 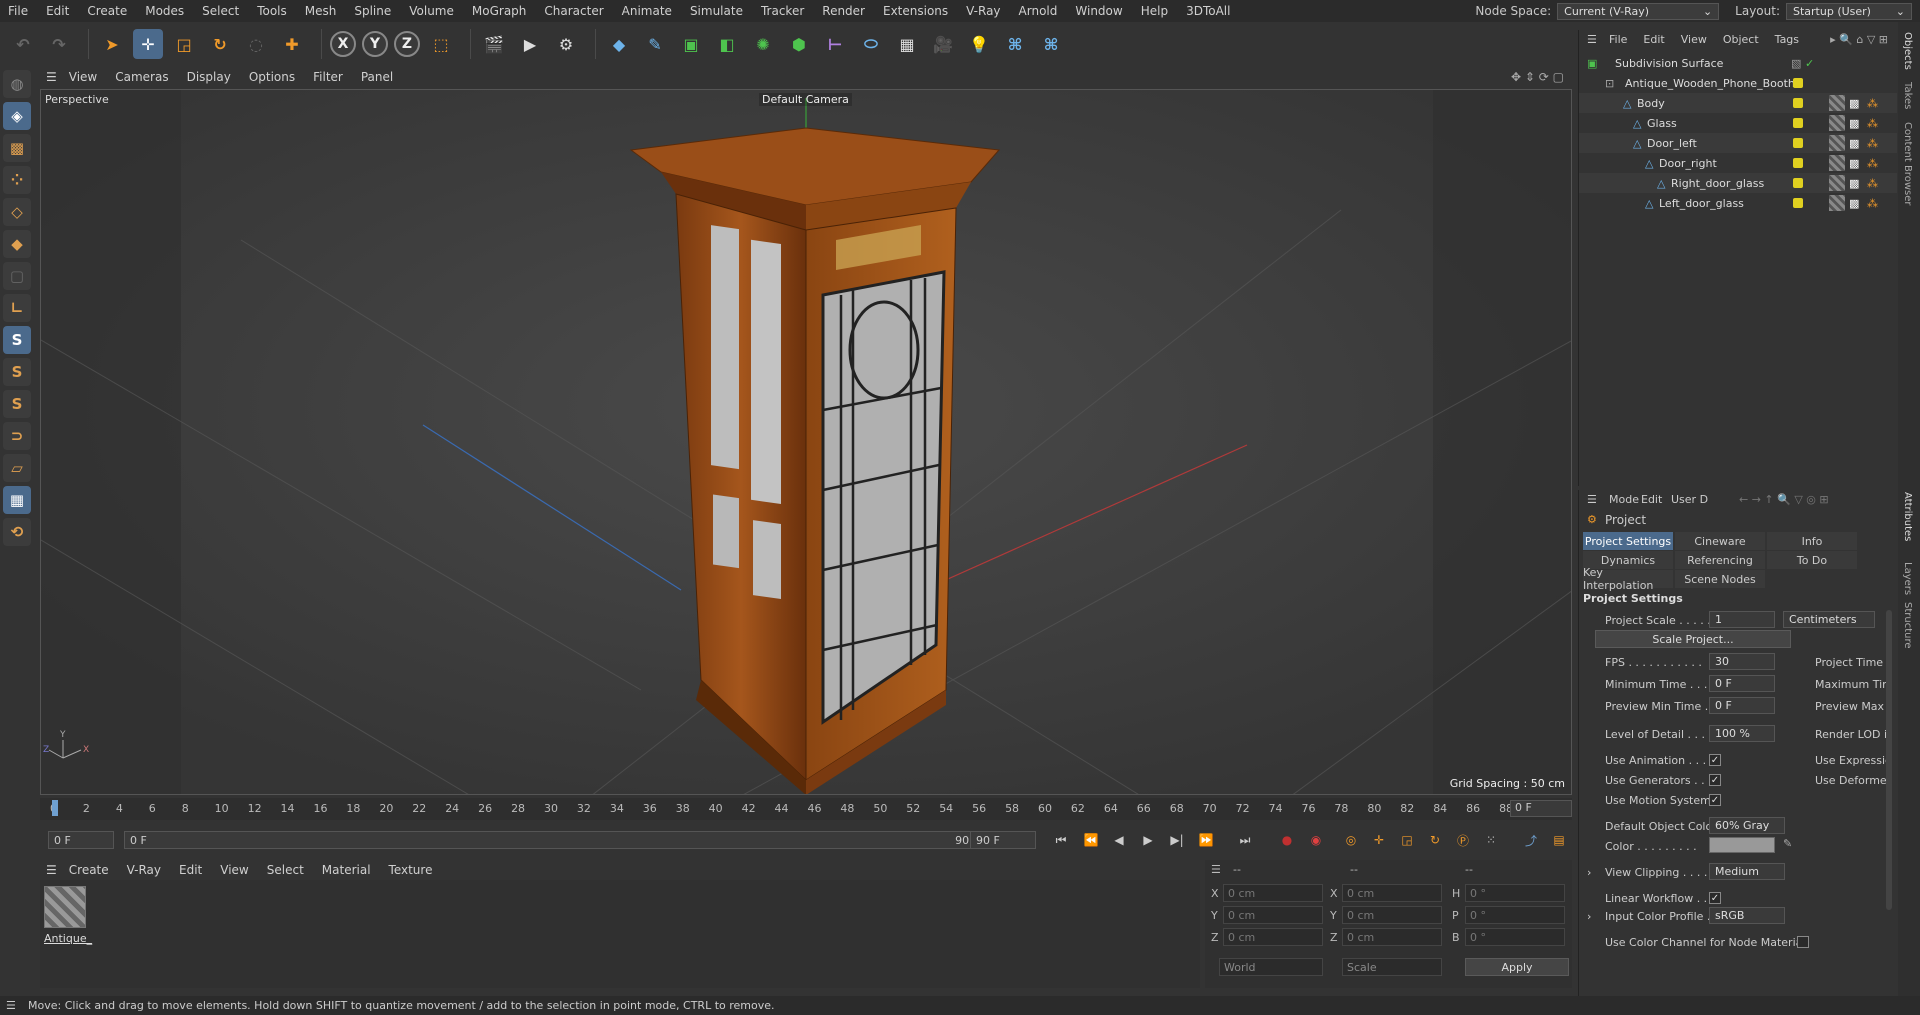 What do you see at coordinates (1653, 39) in the screenshot?
I see `om-menu-edit: Edit` at bounding box center [1653, 39].